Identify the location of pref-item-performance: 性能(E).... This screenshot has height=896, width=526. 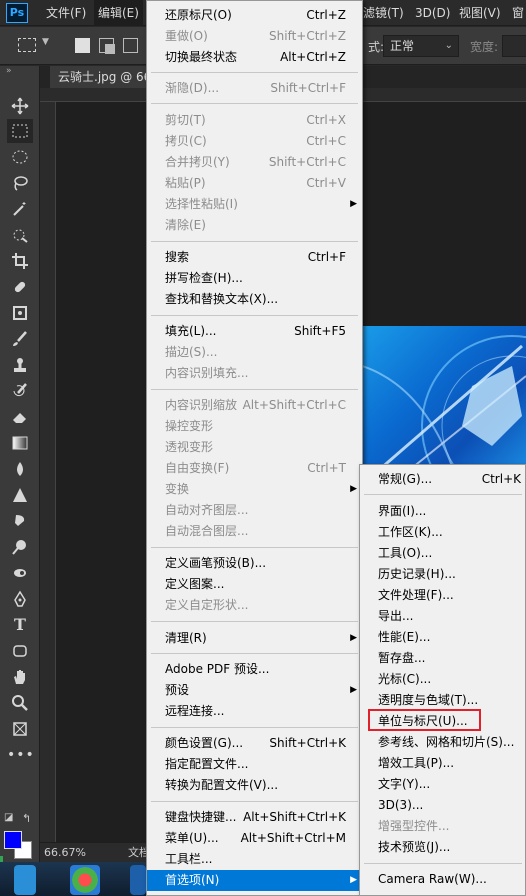
(442, 637).